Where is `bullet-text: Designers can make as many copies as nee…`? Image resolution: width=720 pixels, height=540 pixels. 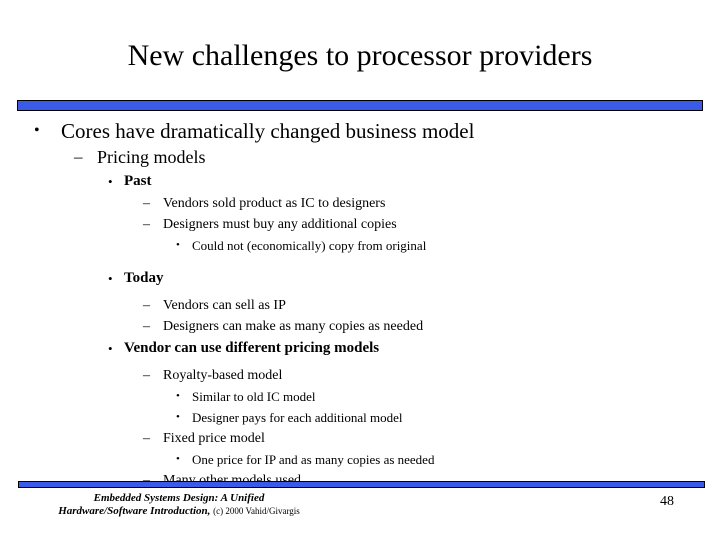
bullet-text: Designers can make as many copies as nee… is located at coordinates (293, 326).